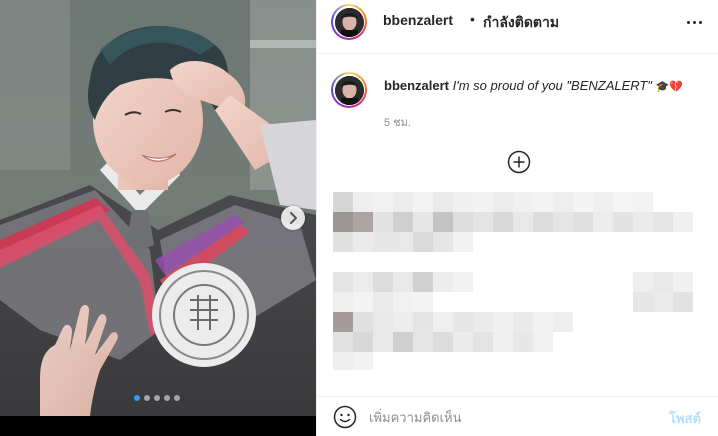 This screenshot has height=436, width=718. What do you see at coordinates (416, 85) in the screenshot?
I see `caption-username: bbenzalert` at bounding box center [416, 85].